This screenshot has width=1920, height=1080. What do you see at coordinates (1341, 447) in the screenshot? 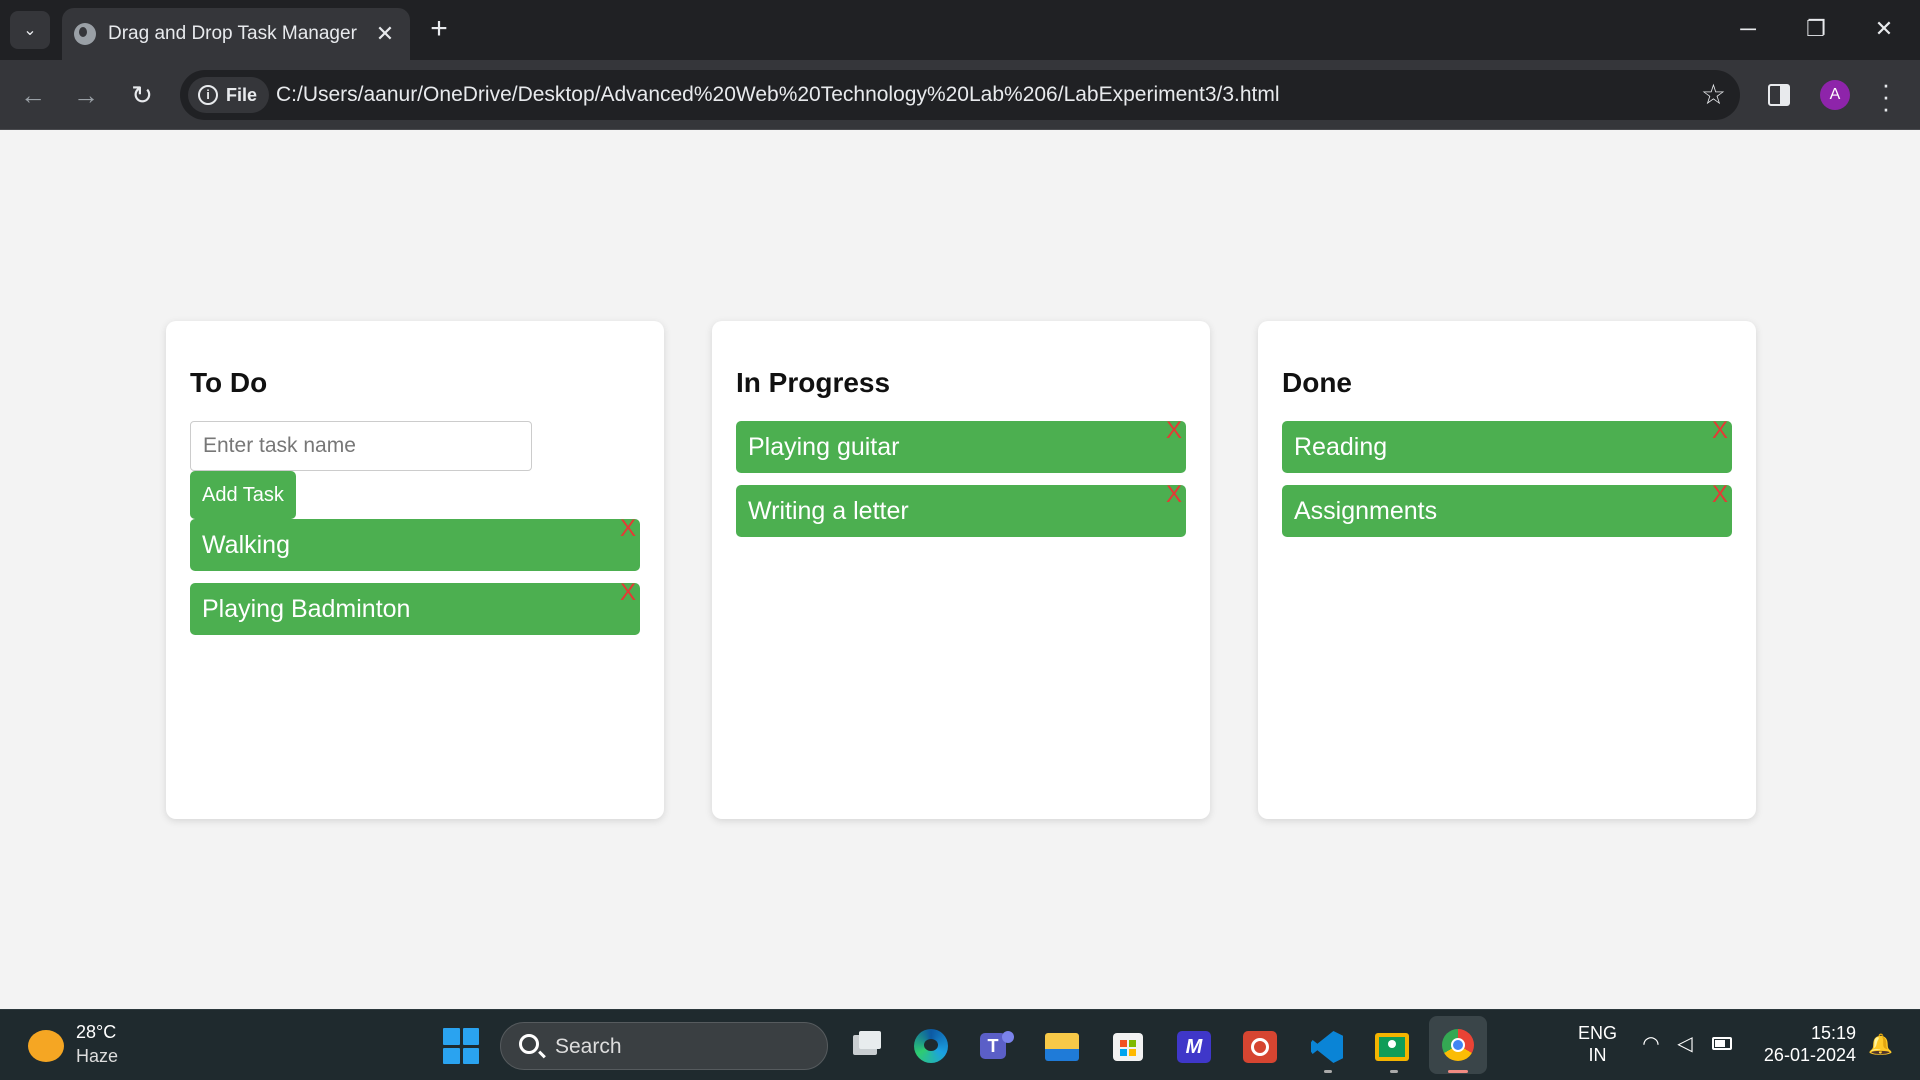
I see `task-label: Reading` at bounding box center [1341, 447].